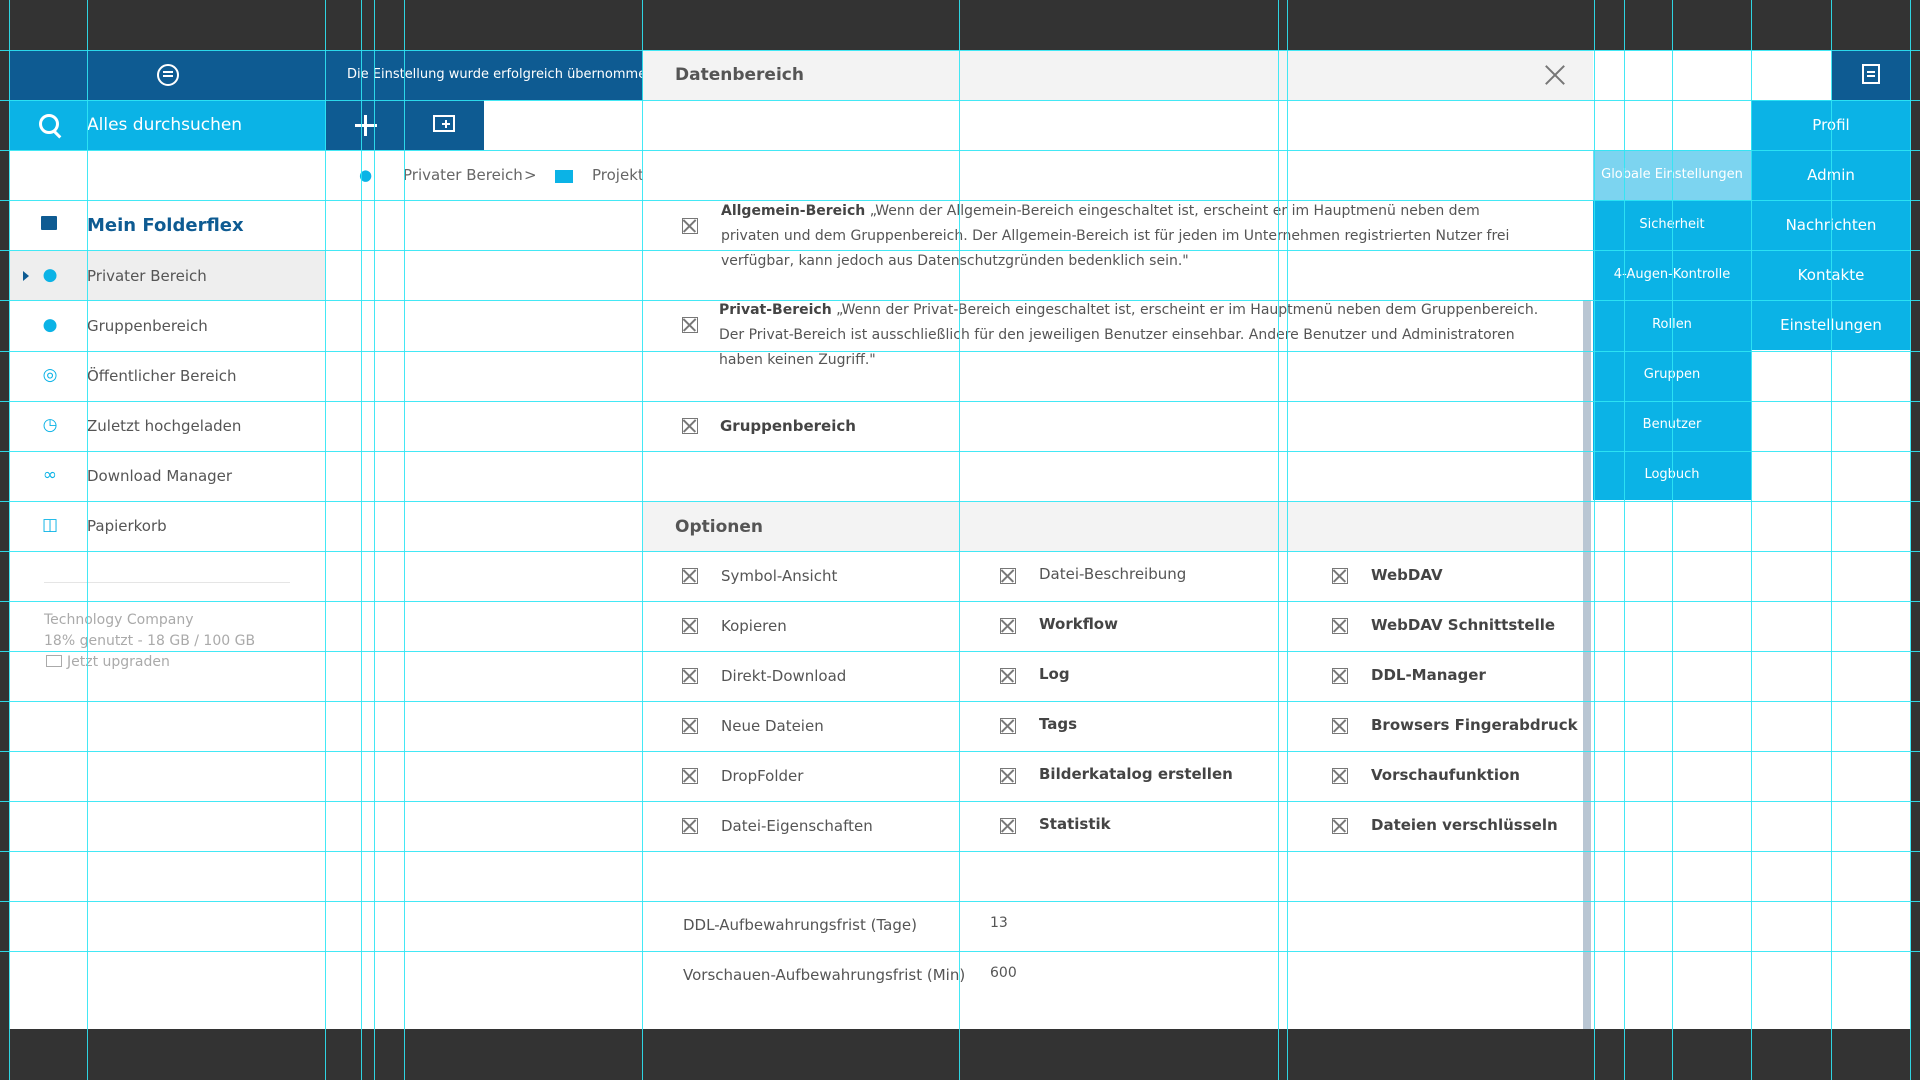  Describe the element at coordinates (690, 426) in the screenshot. I see `checkbox-gruppenbereich` at that location.